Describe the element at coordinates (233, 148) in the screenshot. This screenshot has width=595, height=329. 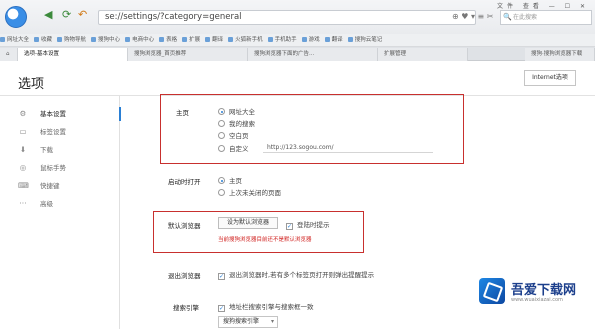
I see `homepage-option-custom: 自定义` at that location.